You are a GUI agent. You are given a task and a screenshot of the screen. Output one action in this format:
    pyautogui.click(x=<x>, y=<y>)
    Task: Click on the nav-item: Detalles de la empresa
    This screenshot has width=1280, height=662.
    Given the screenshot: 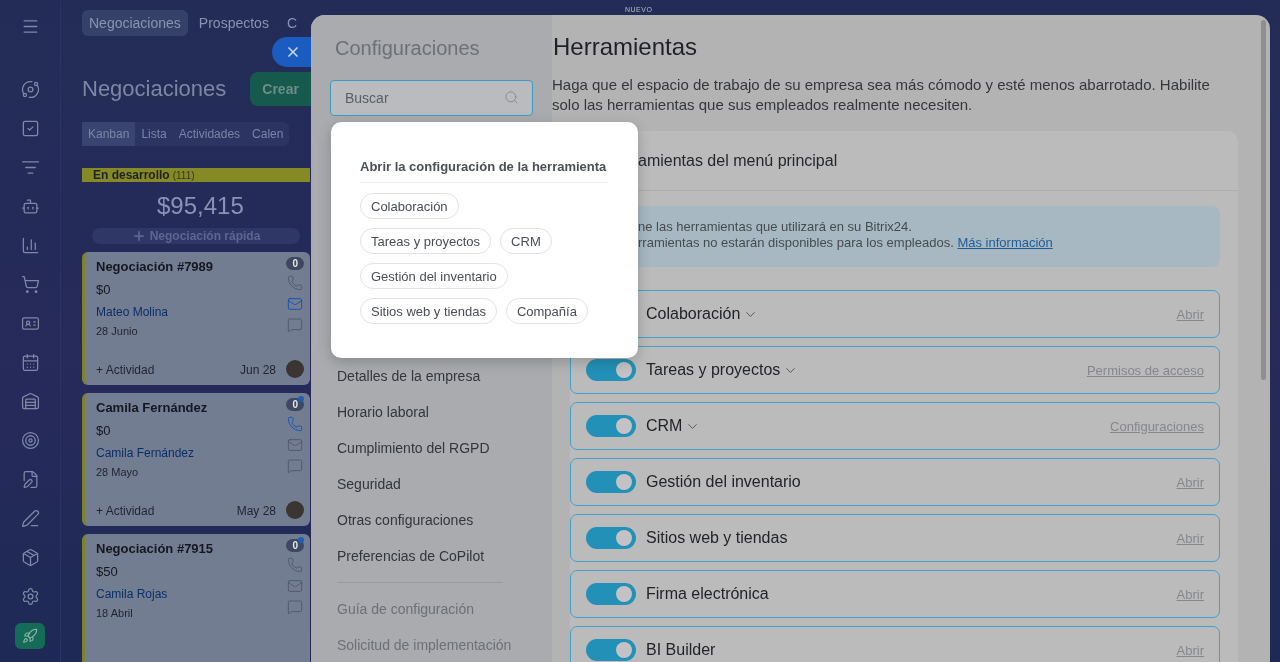 What is the action you would take?
    pyautogui.click(x=441, y=376)
    